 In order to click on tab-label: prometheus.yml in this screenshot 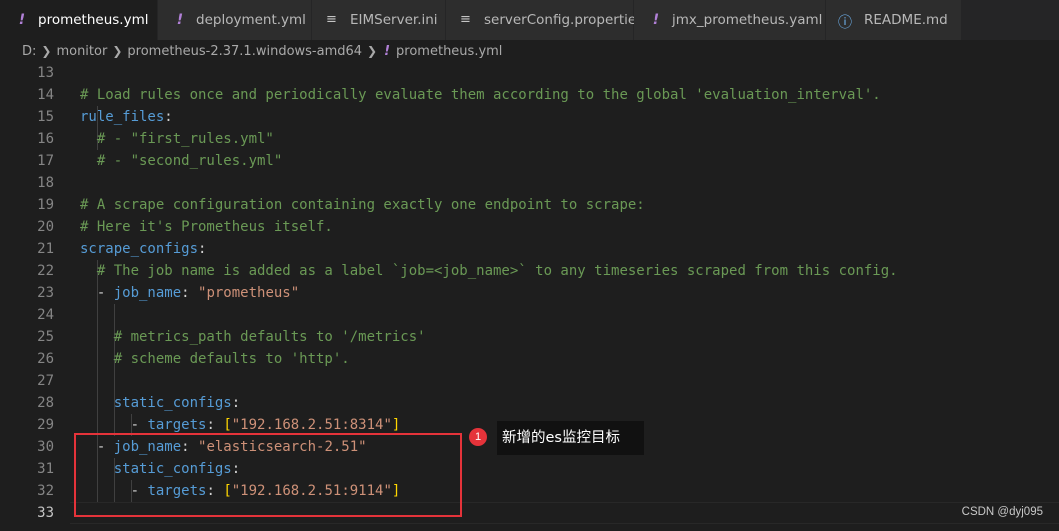, I will do `click(93, 20)`.